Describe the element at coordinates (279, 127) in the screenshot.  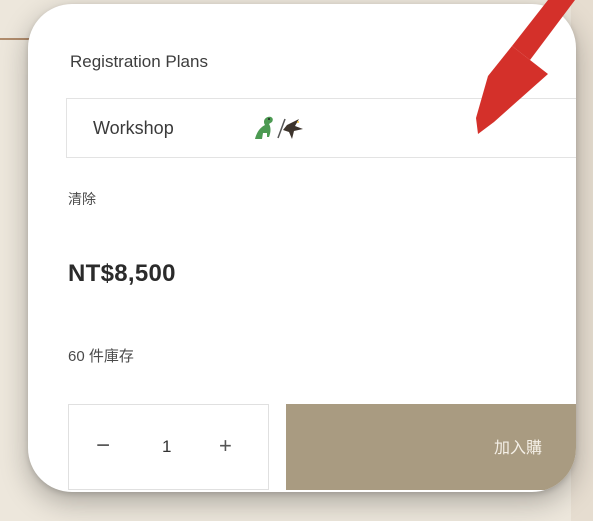
I see `dinosaur-and-bird-emoji-icon` at that location.